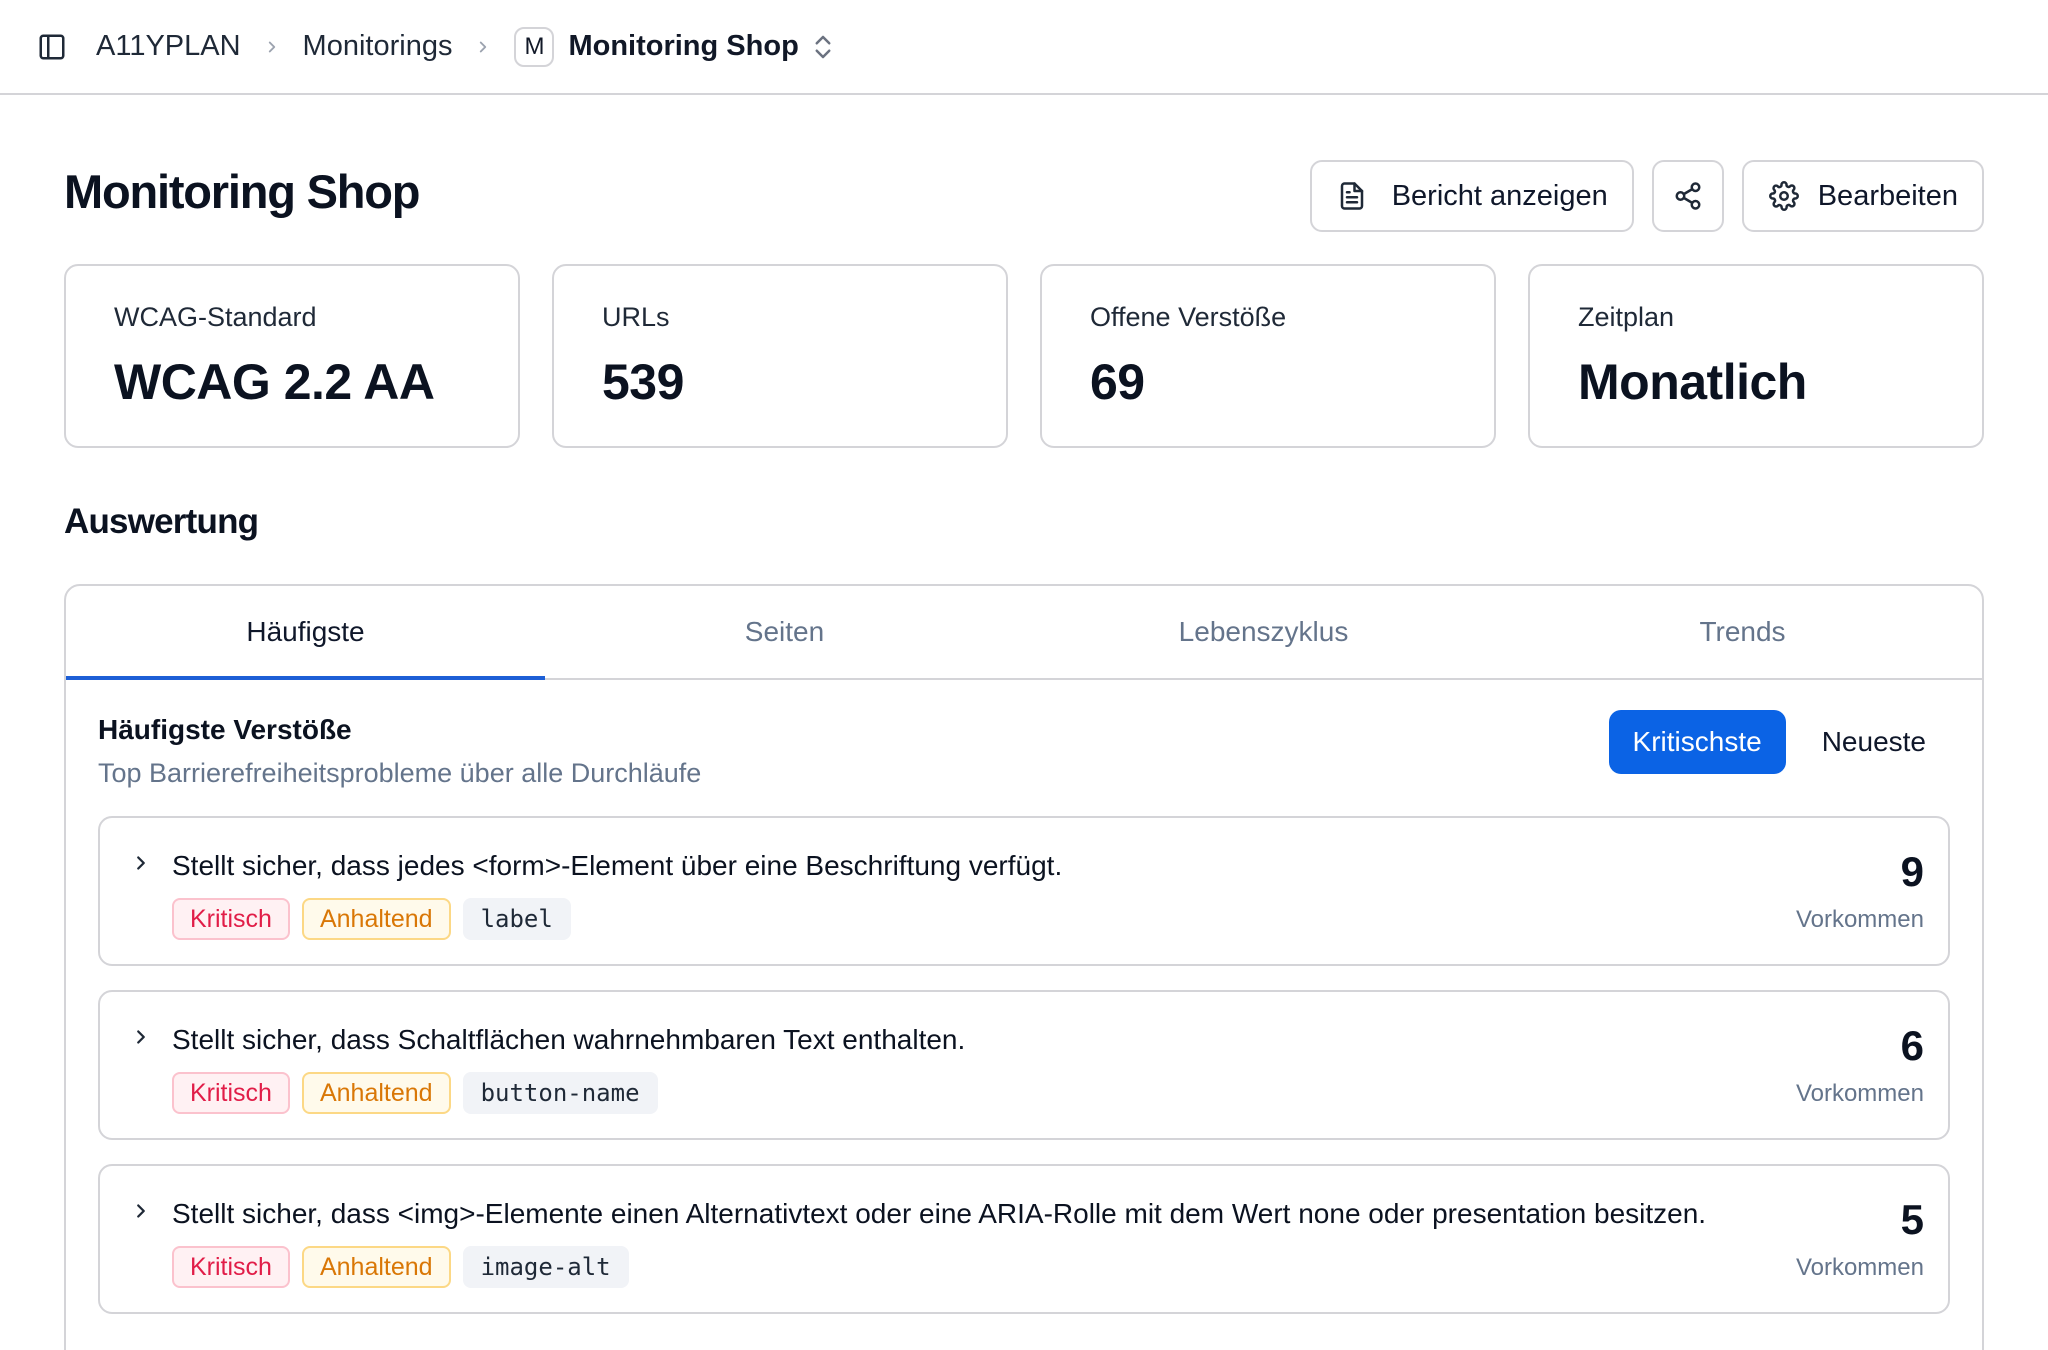 The width and height of the screenshot is (2048, 1350). What do you see at coordinates (1117, 382) in the screenshot?
I see `stat-value: 69` at bounding box center [1117, 382].